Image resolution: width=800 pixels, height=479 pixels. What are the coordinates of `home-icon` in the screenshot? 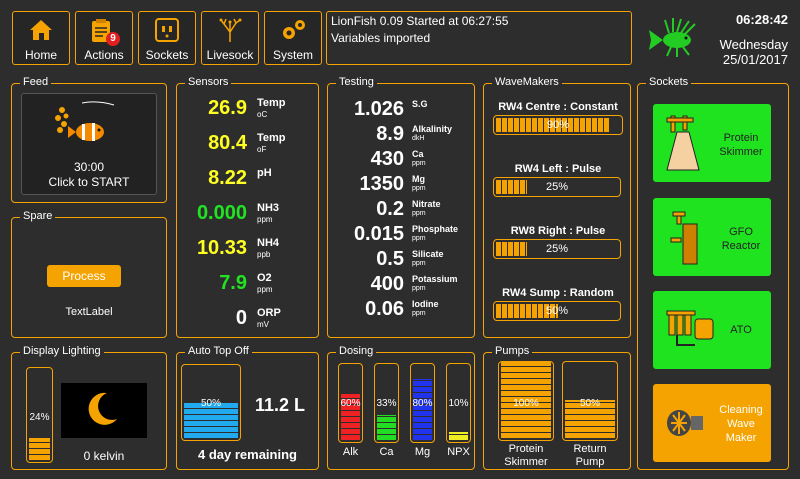 It's located at (41, 30).